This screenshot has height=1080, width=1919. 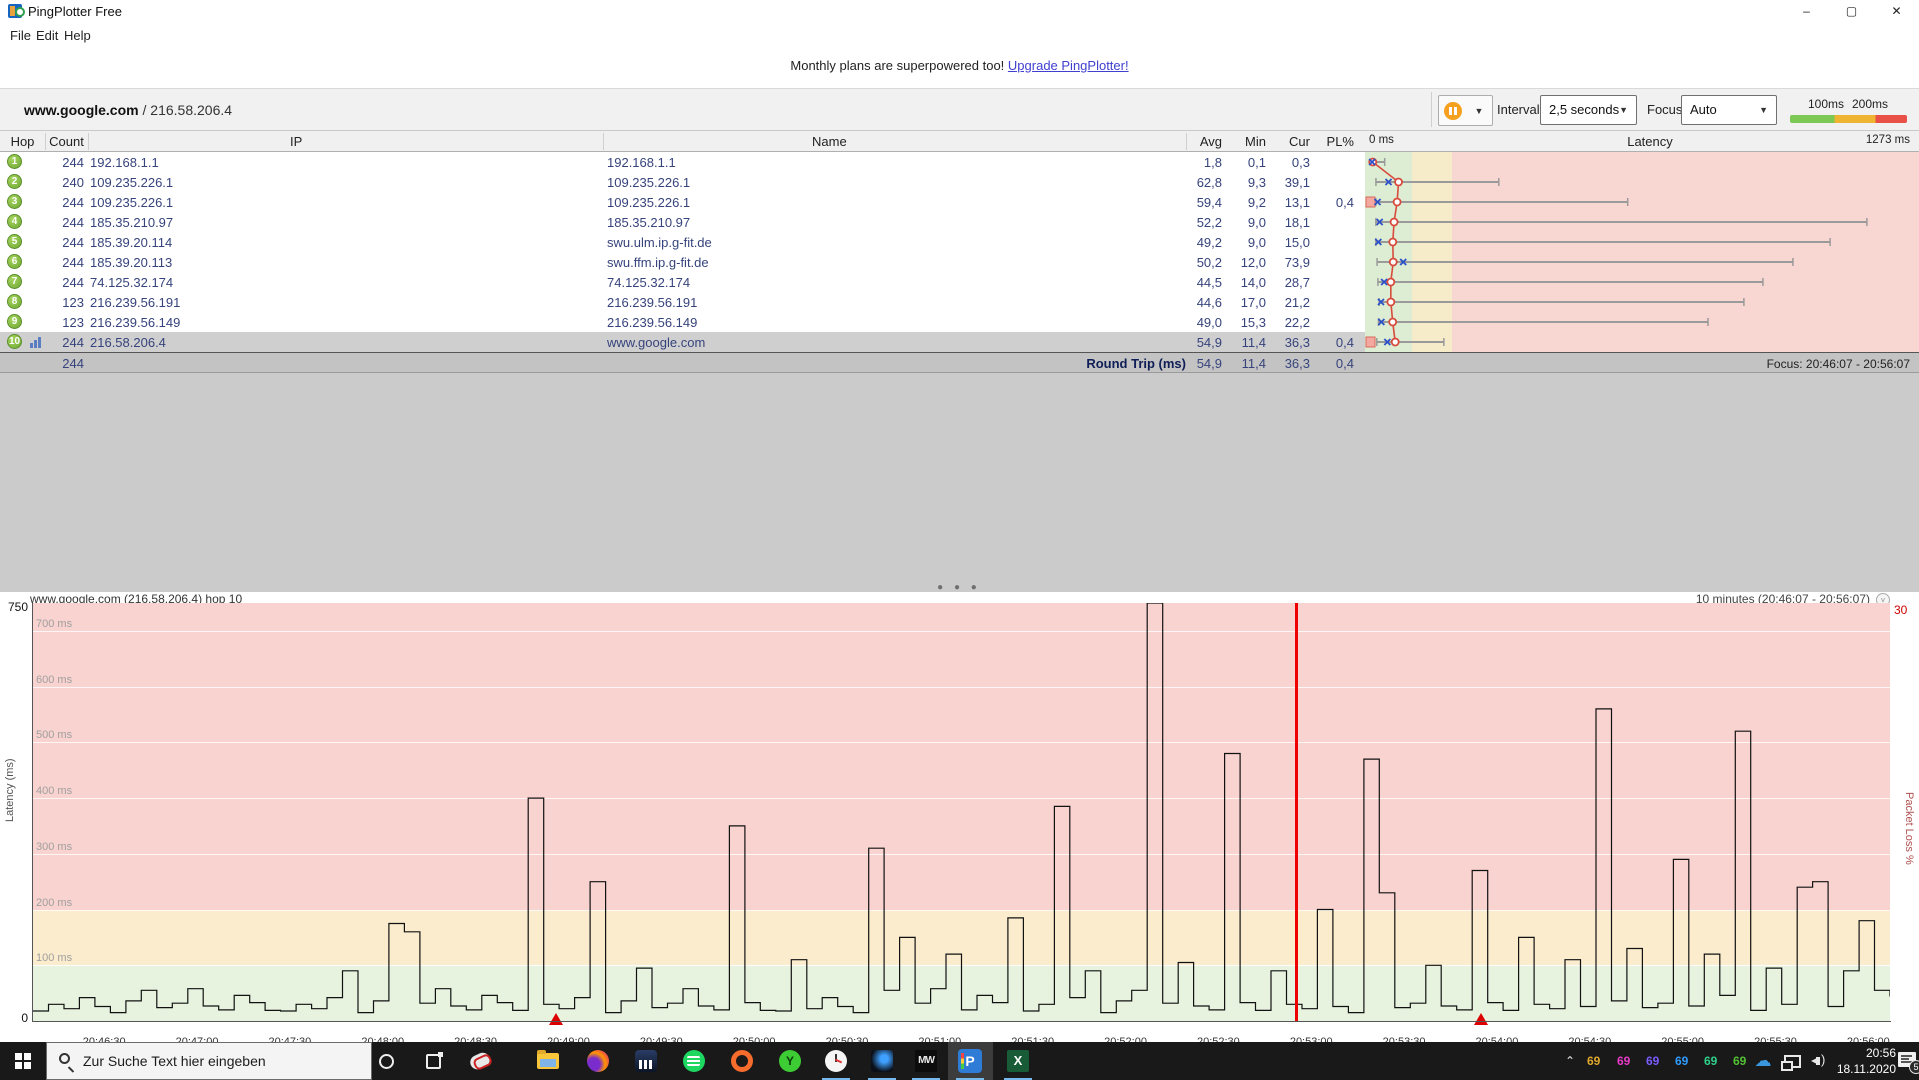 What do you see at coordinates (1729, 110) in the screenshot?
I see `focus-select: Auto ▼` at bounding box center [1729, 110].